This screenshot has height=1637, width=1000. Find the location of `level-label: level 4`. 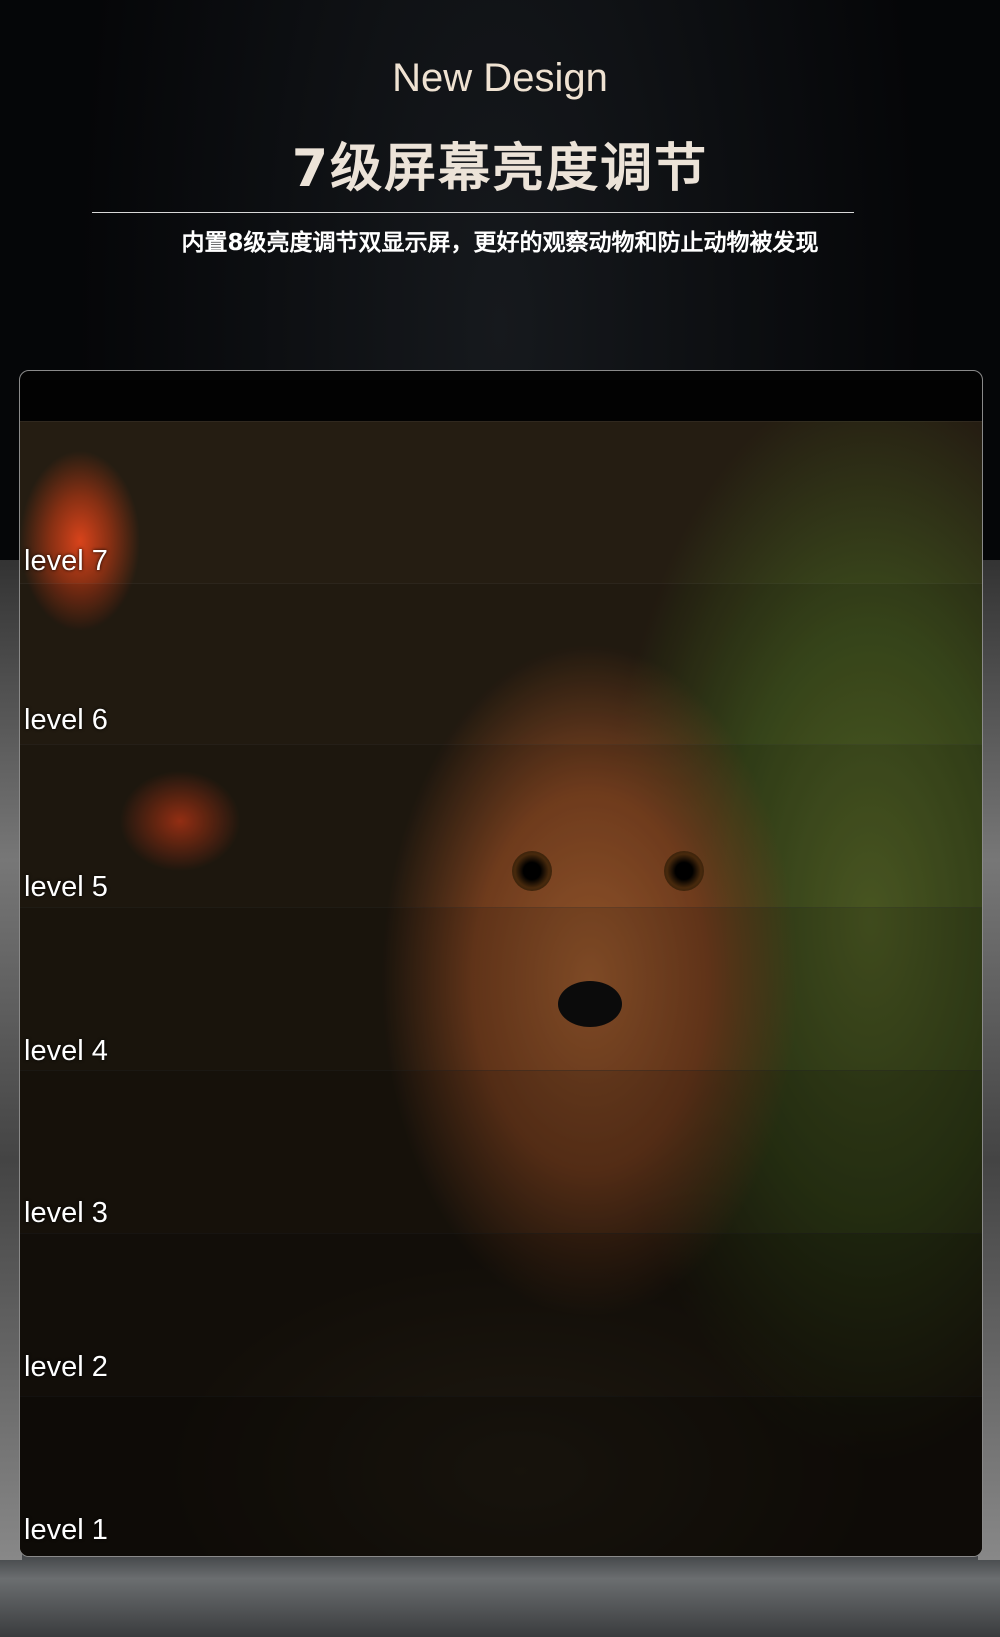

level-label: level 4 is located at coordinates (66, 1051).